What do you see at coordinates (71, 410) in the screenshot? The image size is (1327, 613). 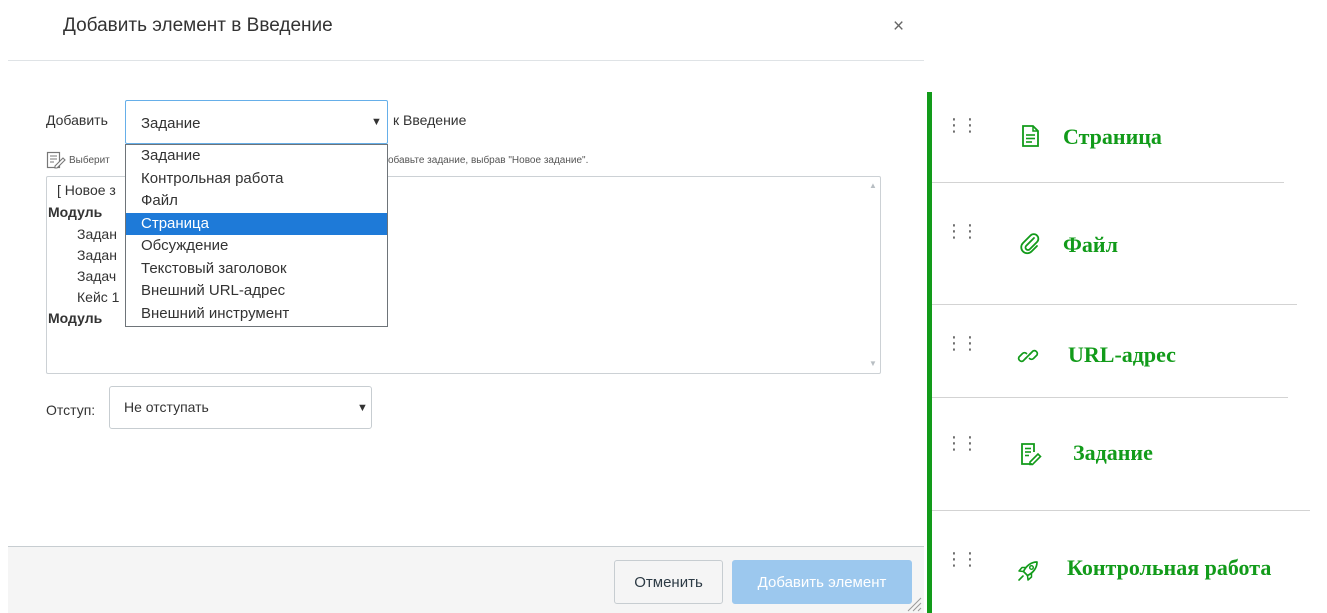 I see `indent-label: Отступ:` at bounding box center [71, 410].